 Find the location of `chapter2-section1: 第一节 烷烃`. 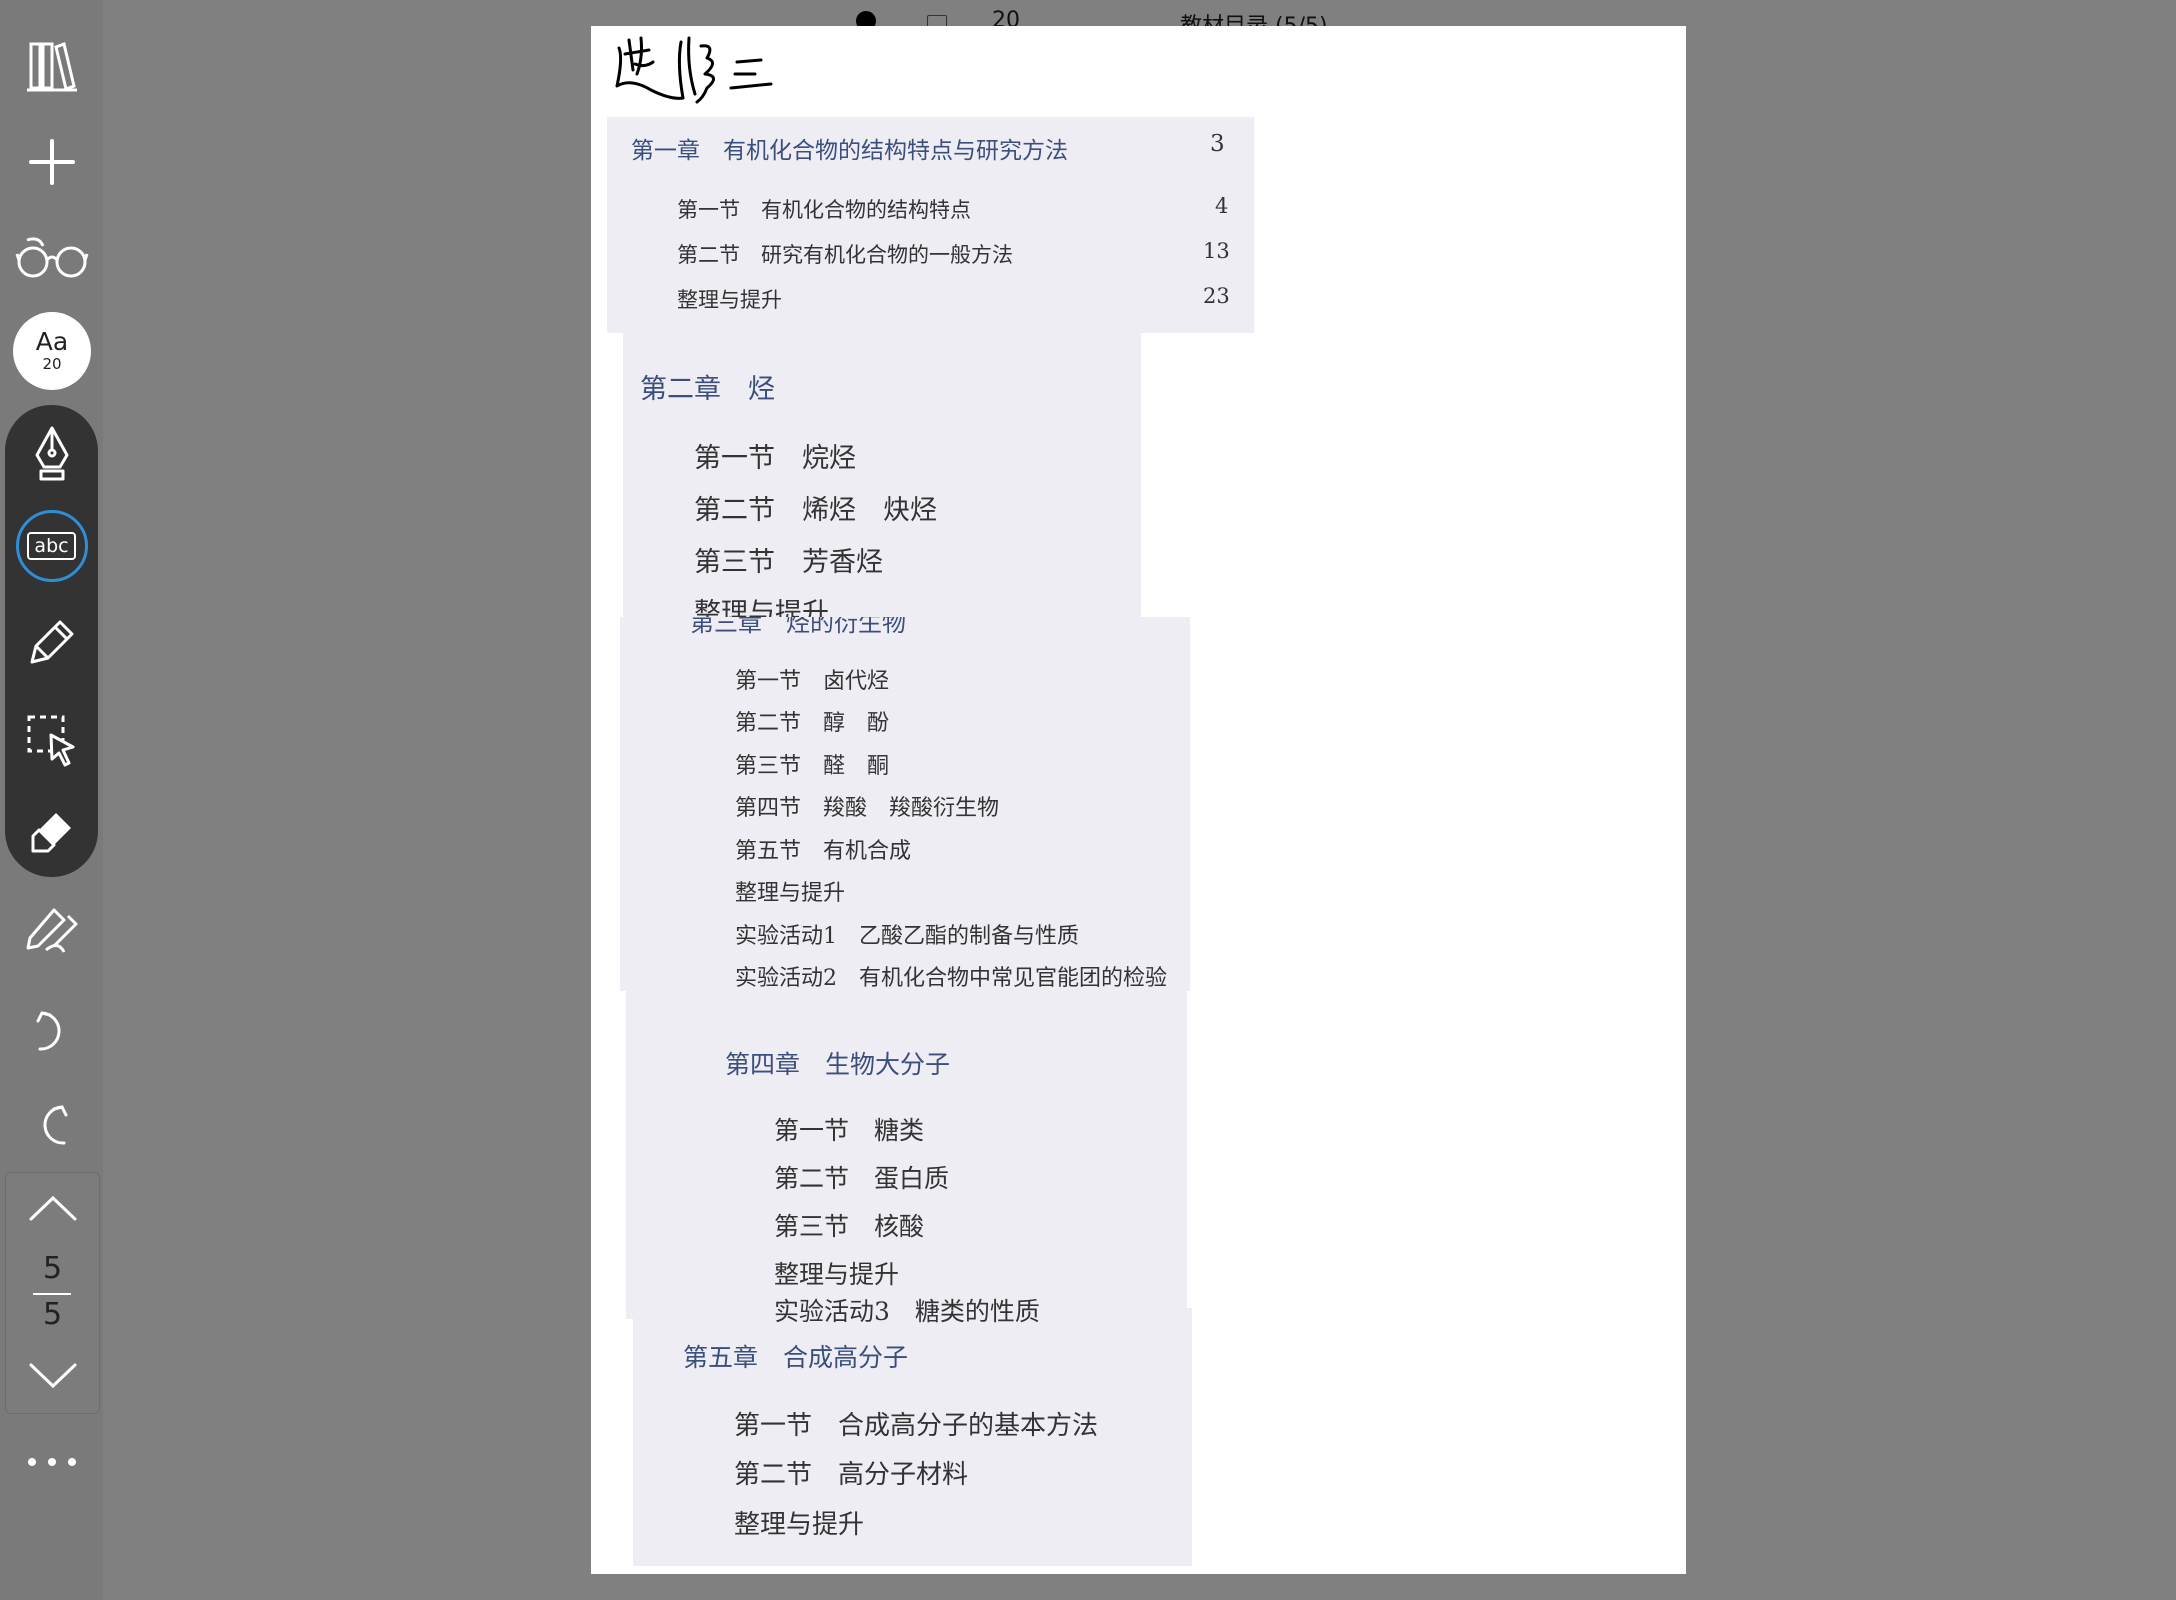

chapter2-section1: 第一节 烷烃 is located at coordinates (775, 455).